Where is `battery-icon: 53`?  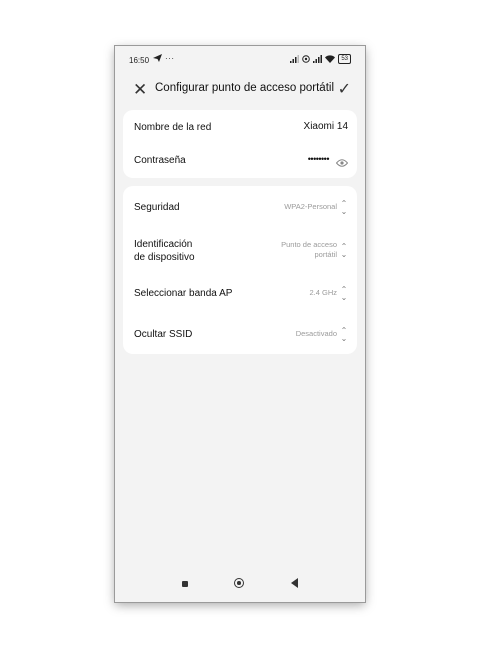 battery-icon: 53 is located at coordinates (344, 59).